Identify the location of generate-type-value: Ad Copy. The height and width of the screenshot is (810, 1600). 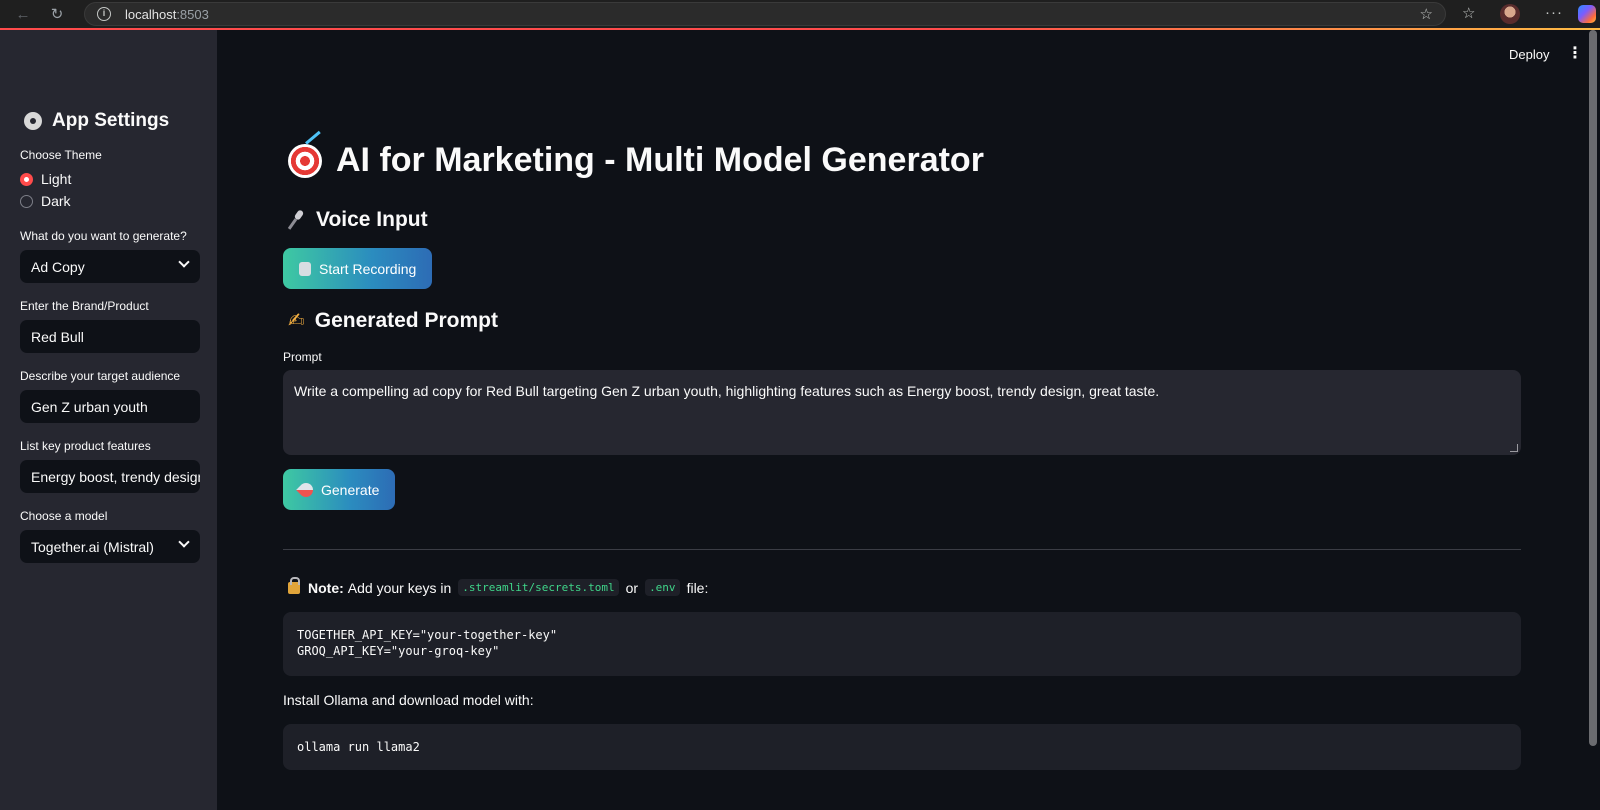
(58, 266).